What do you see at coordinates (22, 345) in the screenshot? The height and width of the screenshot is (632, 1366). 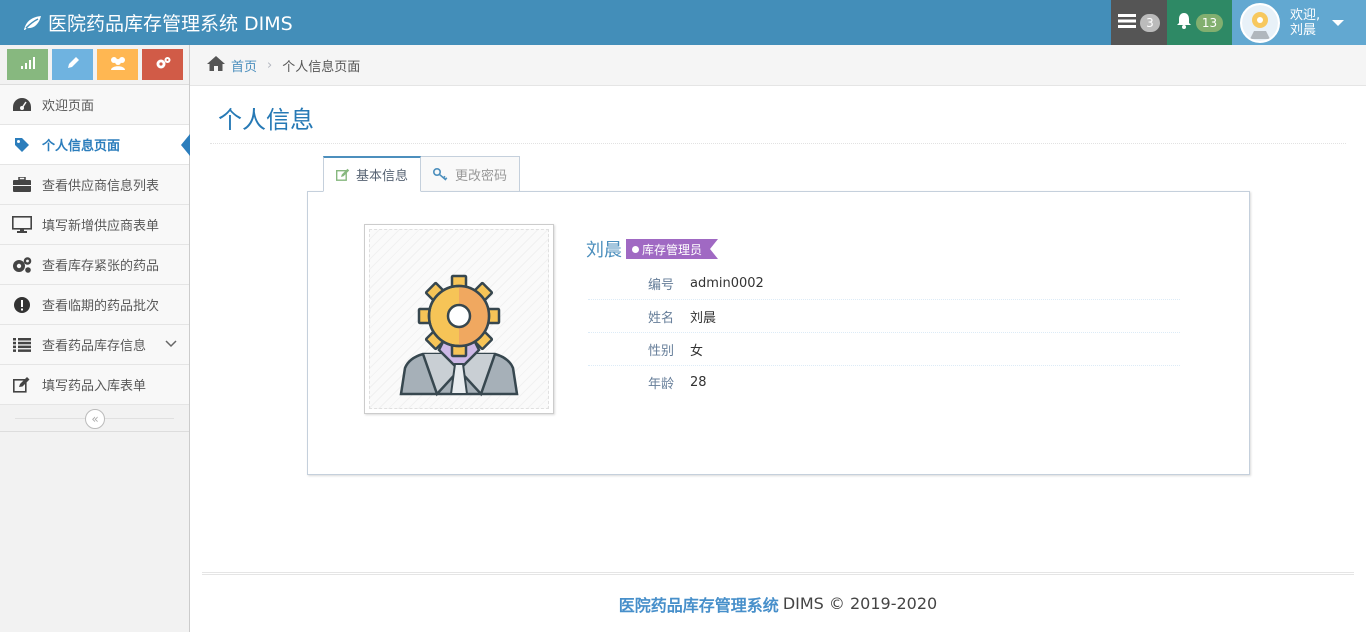 I see `list-icon` at bounding box center [22, 345].